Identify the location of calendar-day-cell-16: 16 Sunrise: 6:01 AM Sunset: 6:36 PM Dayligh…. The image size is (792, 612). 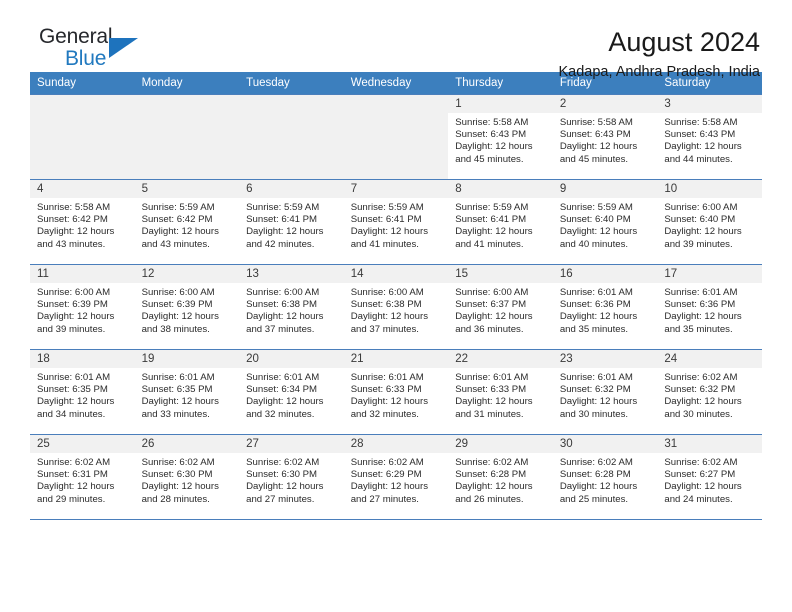
(605, 307).